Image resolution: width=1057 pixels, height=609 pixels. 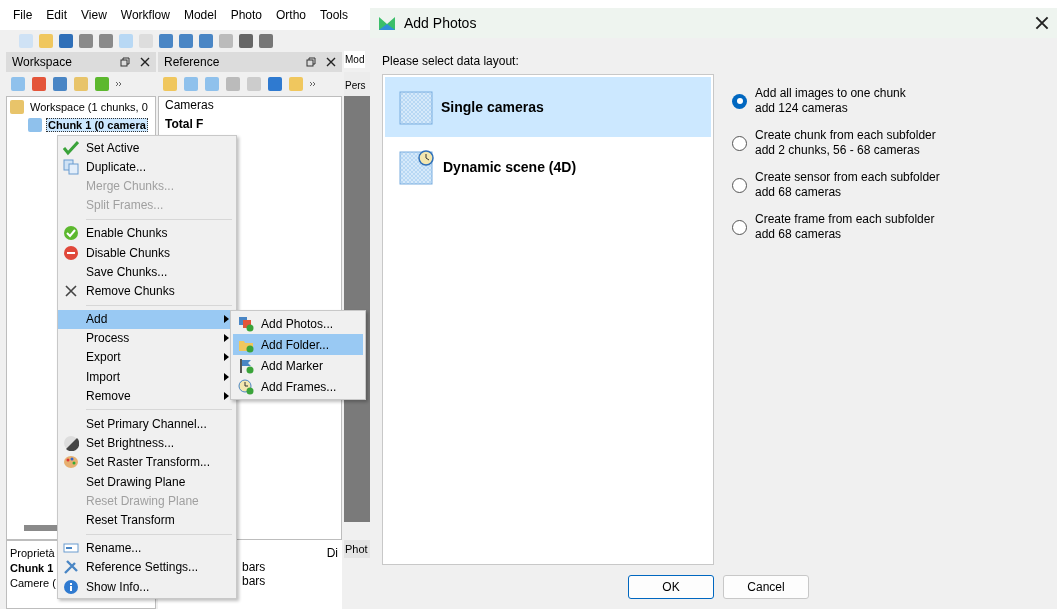 What do you see at coordinates (184, 125) in the screenshot?
I see `table-cell-text: Total F` at bounding box center [184, 125].